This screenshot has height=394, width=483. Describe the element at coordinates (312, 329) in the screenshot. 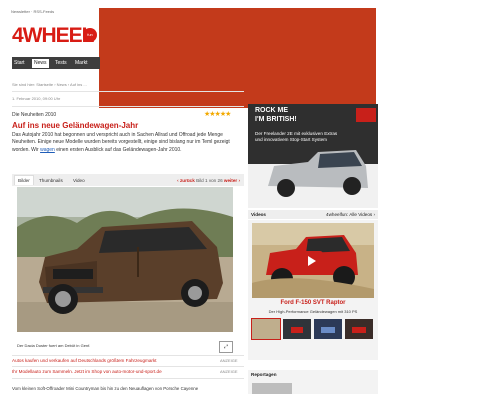

I see `video-thumb-strip` at that location.